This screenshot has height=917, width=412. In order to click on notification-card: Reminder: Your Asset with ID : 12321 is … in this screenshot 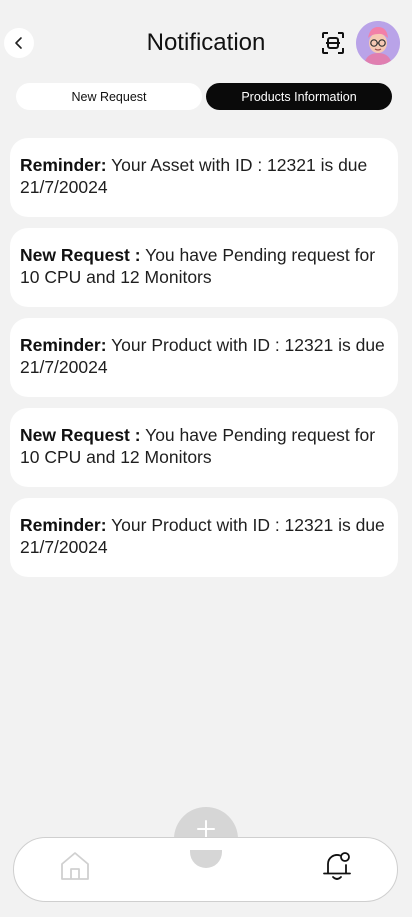, I will do `click(204, 177)`.